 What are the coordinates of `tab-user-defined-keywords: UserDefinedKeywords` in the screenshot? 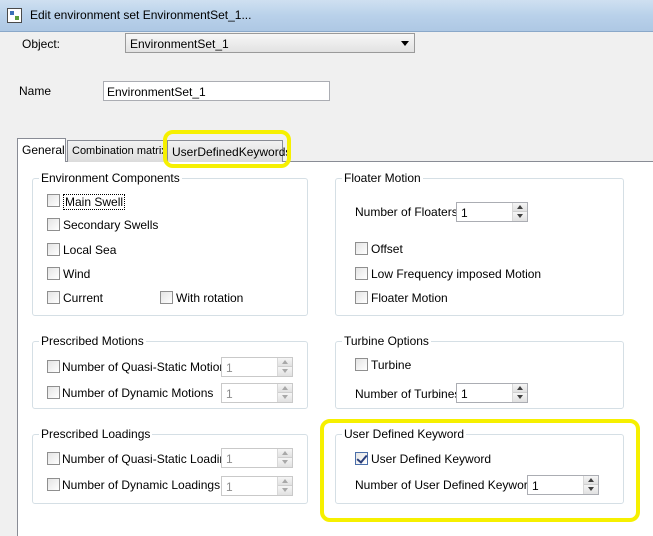 It's located at (229, 151).